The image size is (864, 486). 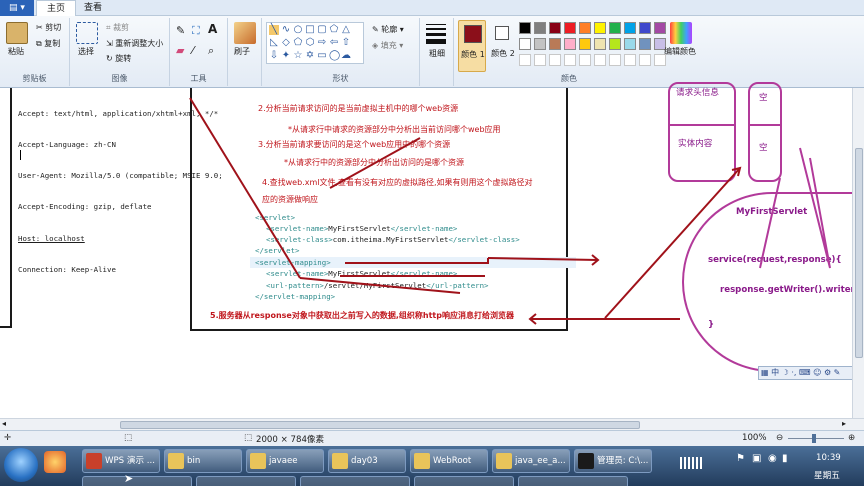 I want to click on magnifier-icon: ⌕, so click(x=211, y=51).